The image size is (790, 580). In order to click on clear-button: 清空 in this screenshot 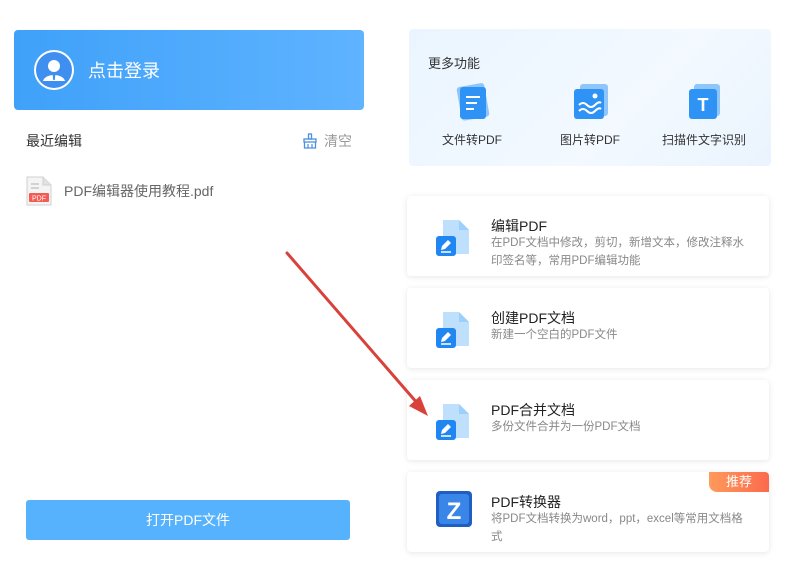, I will do `click(327, 141)`.